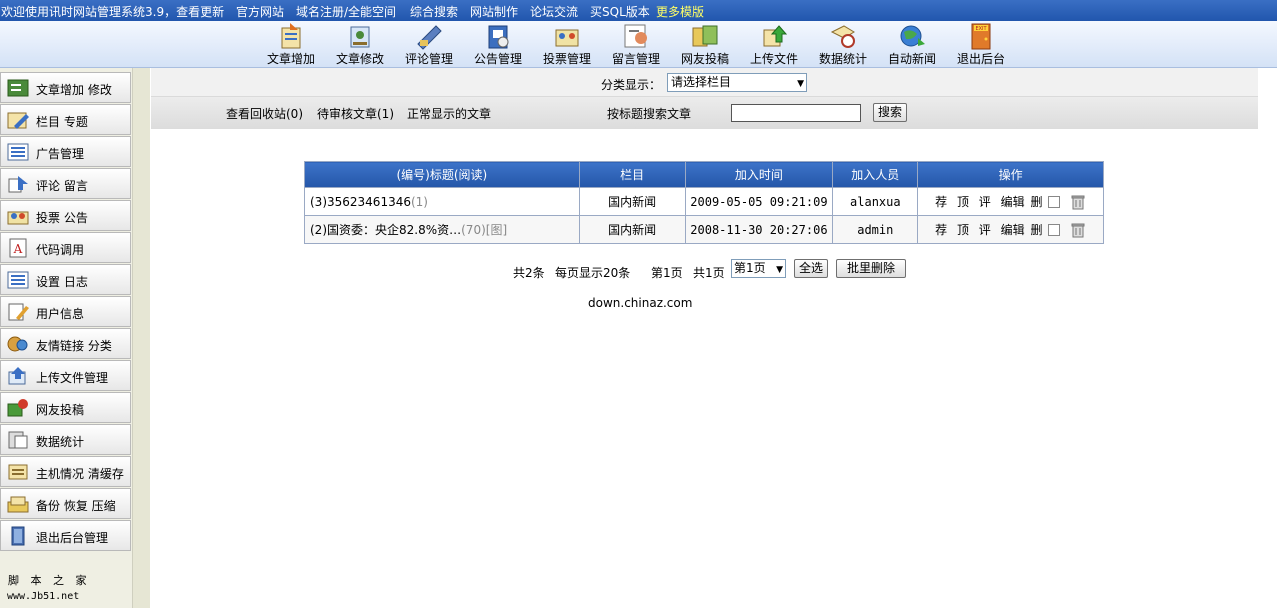 The image size is (1277, 608). I want to click on article-title-cell: (2)国资委：央企82.8%资…(70)[图], so click(442, 229).